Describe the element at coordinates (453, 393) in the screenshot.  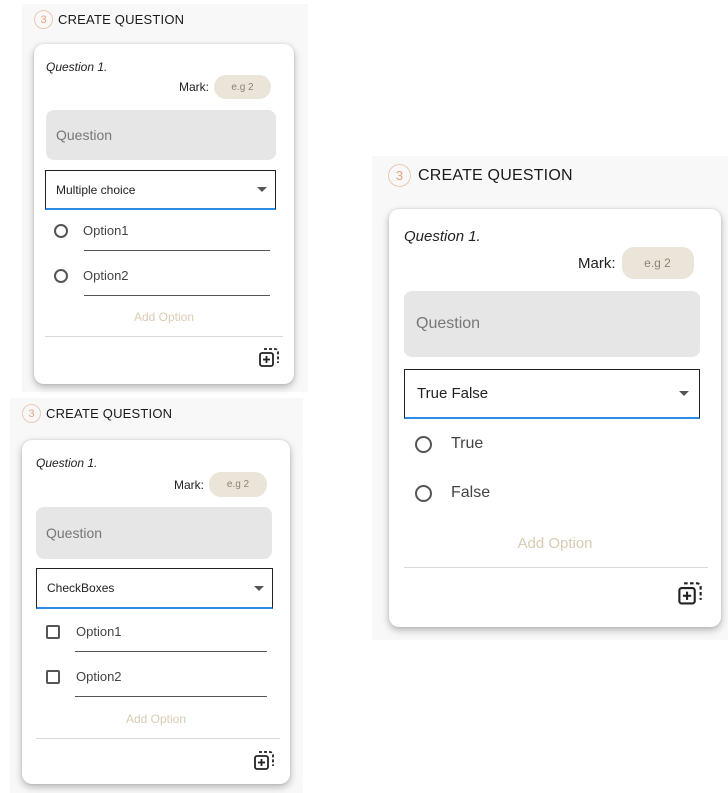
I see `question-type-value: True False` at that location.